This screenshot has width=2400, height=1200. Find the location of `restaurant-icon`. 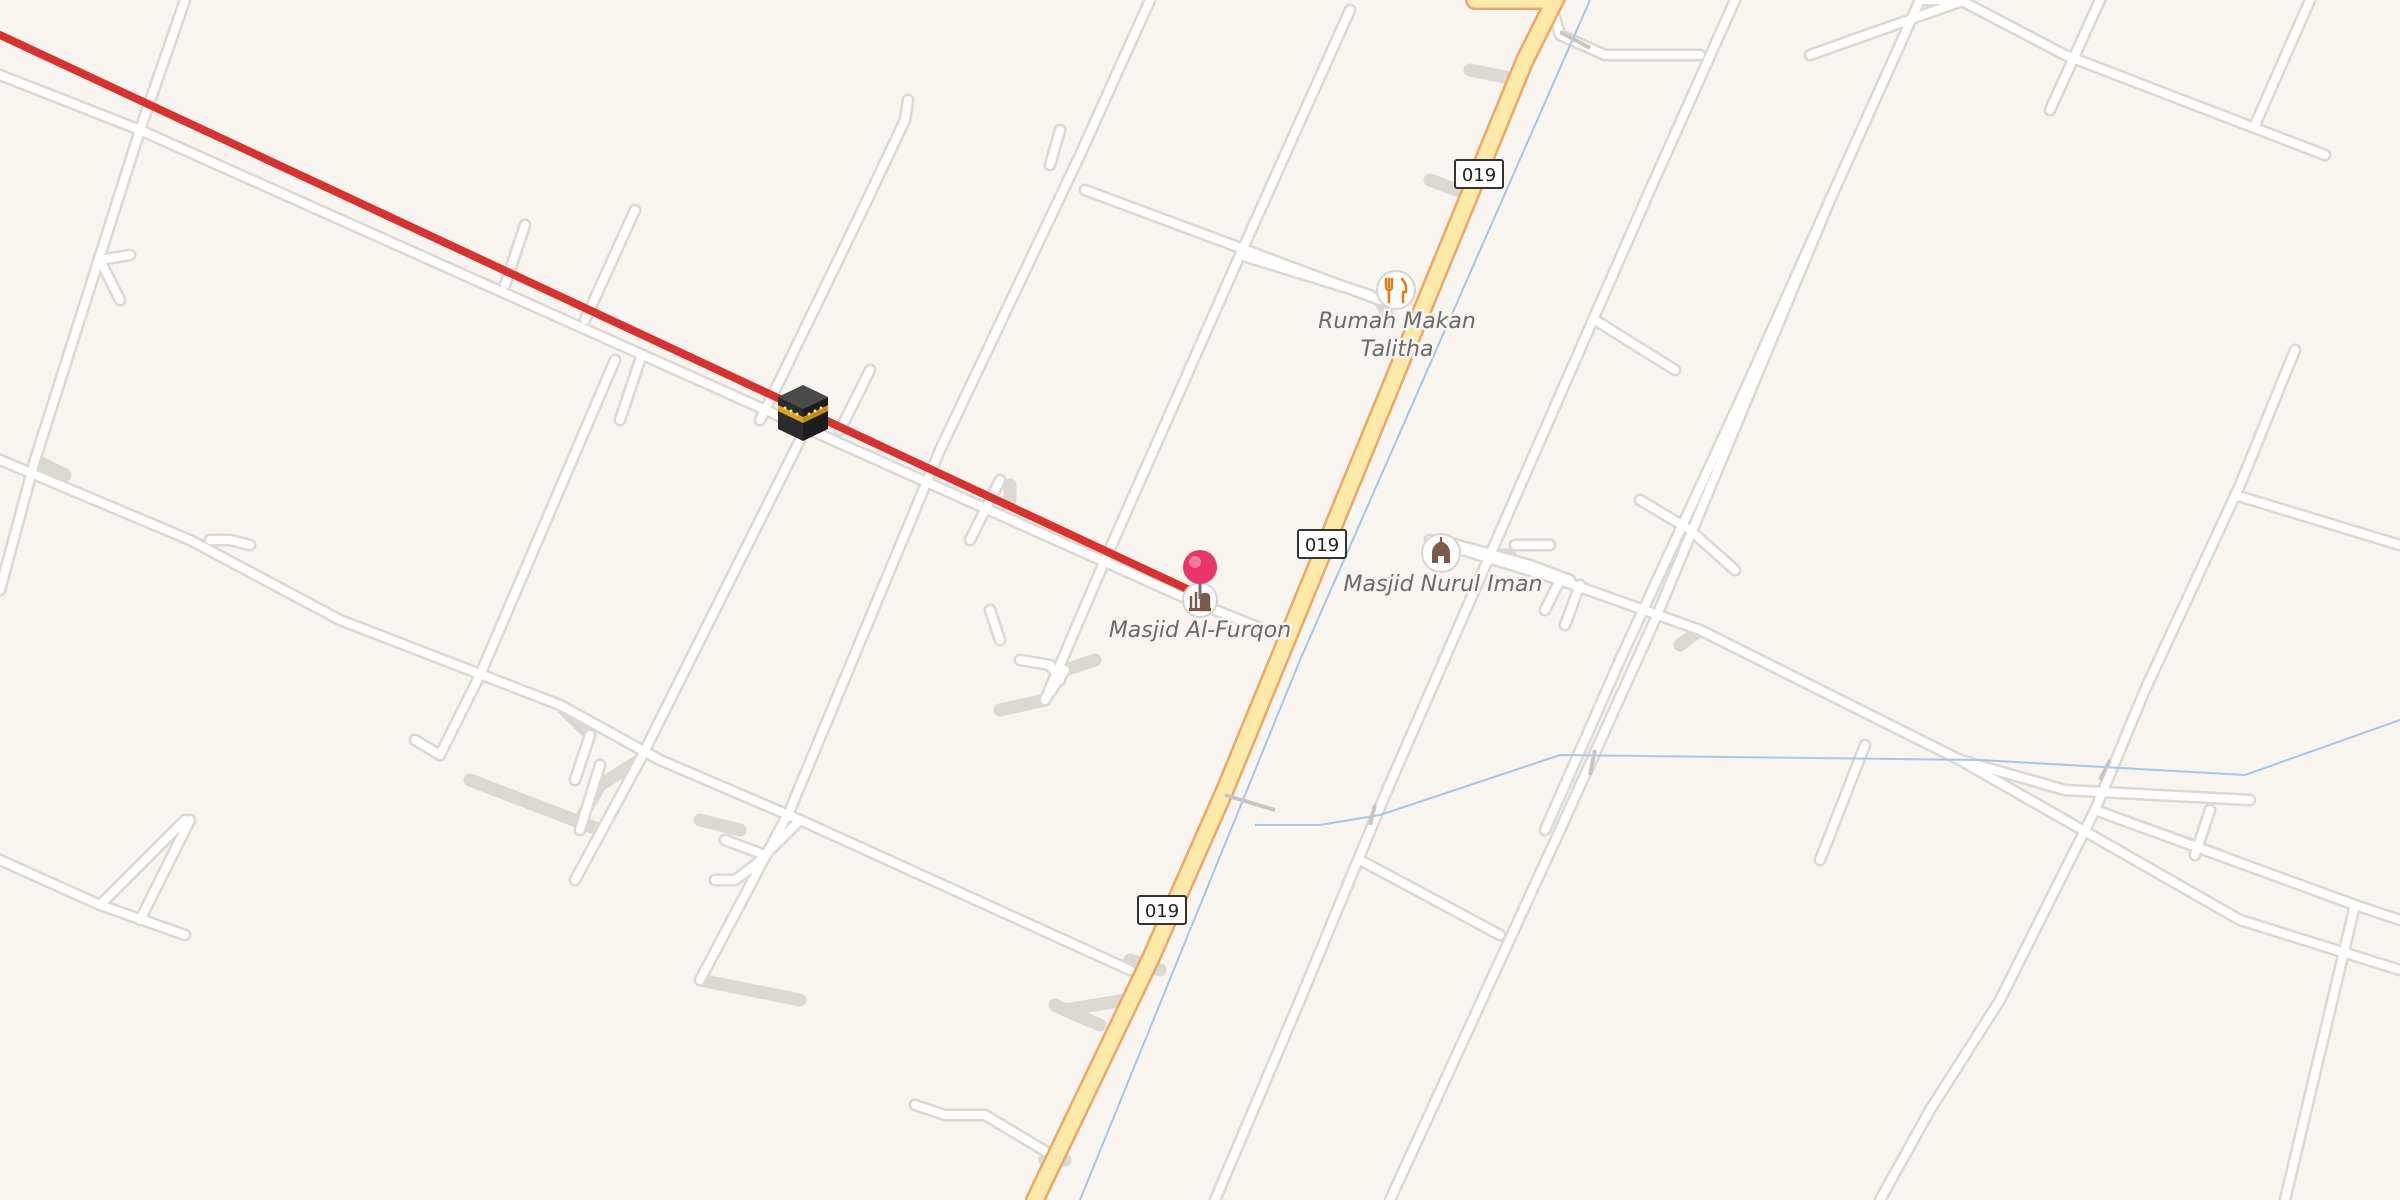

restaurant-icon is located at coordinates (1396, 290).